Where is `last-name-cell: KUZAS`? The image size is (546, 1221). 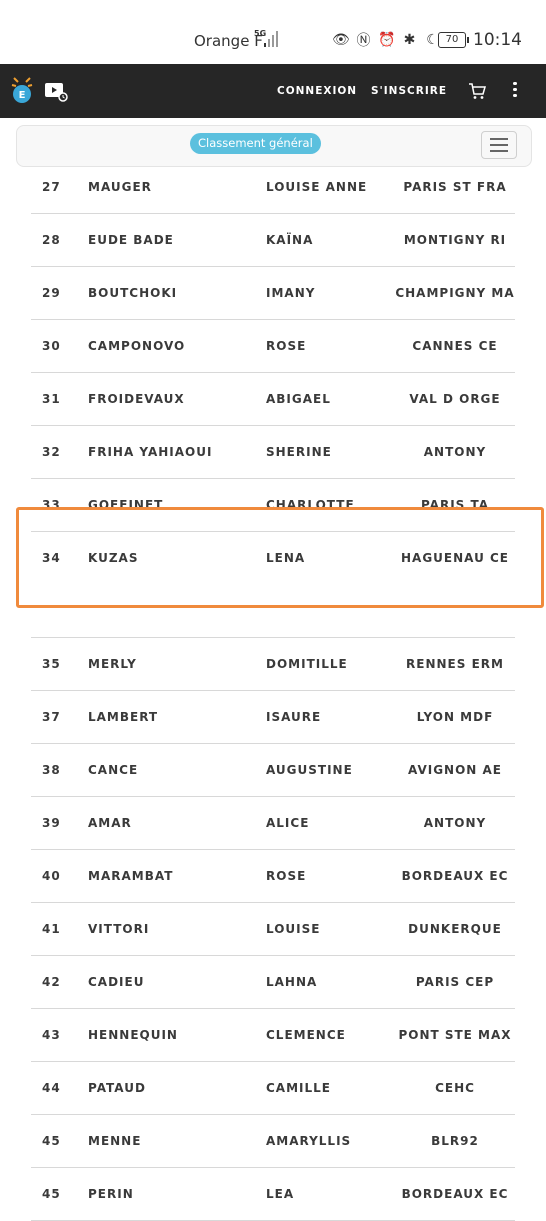
last-name-cell: KUZAS is located at coordinates (113, 558).